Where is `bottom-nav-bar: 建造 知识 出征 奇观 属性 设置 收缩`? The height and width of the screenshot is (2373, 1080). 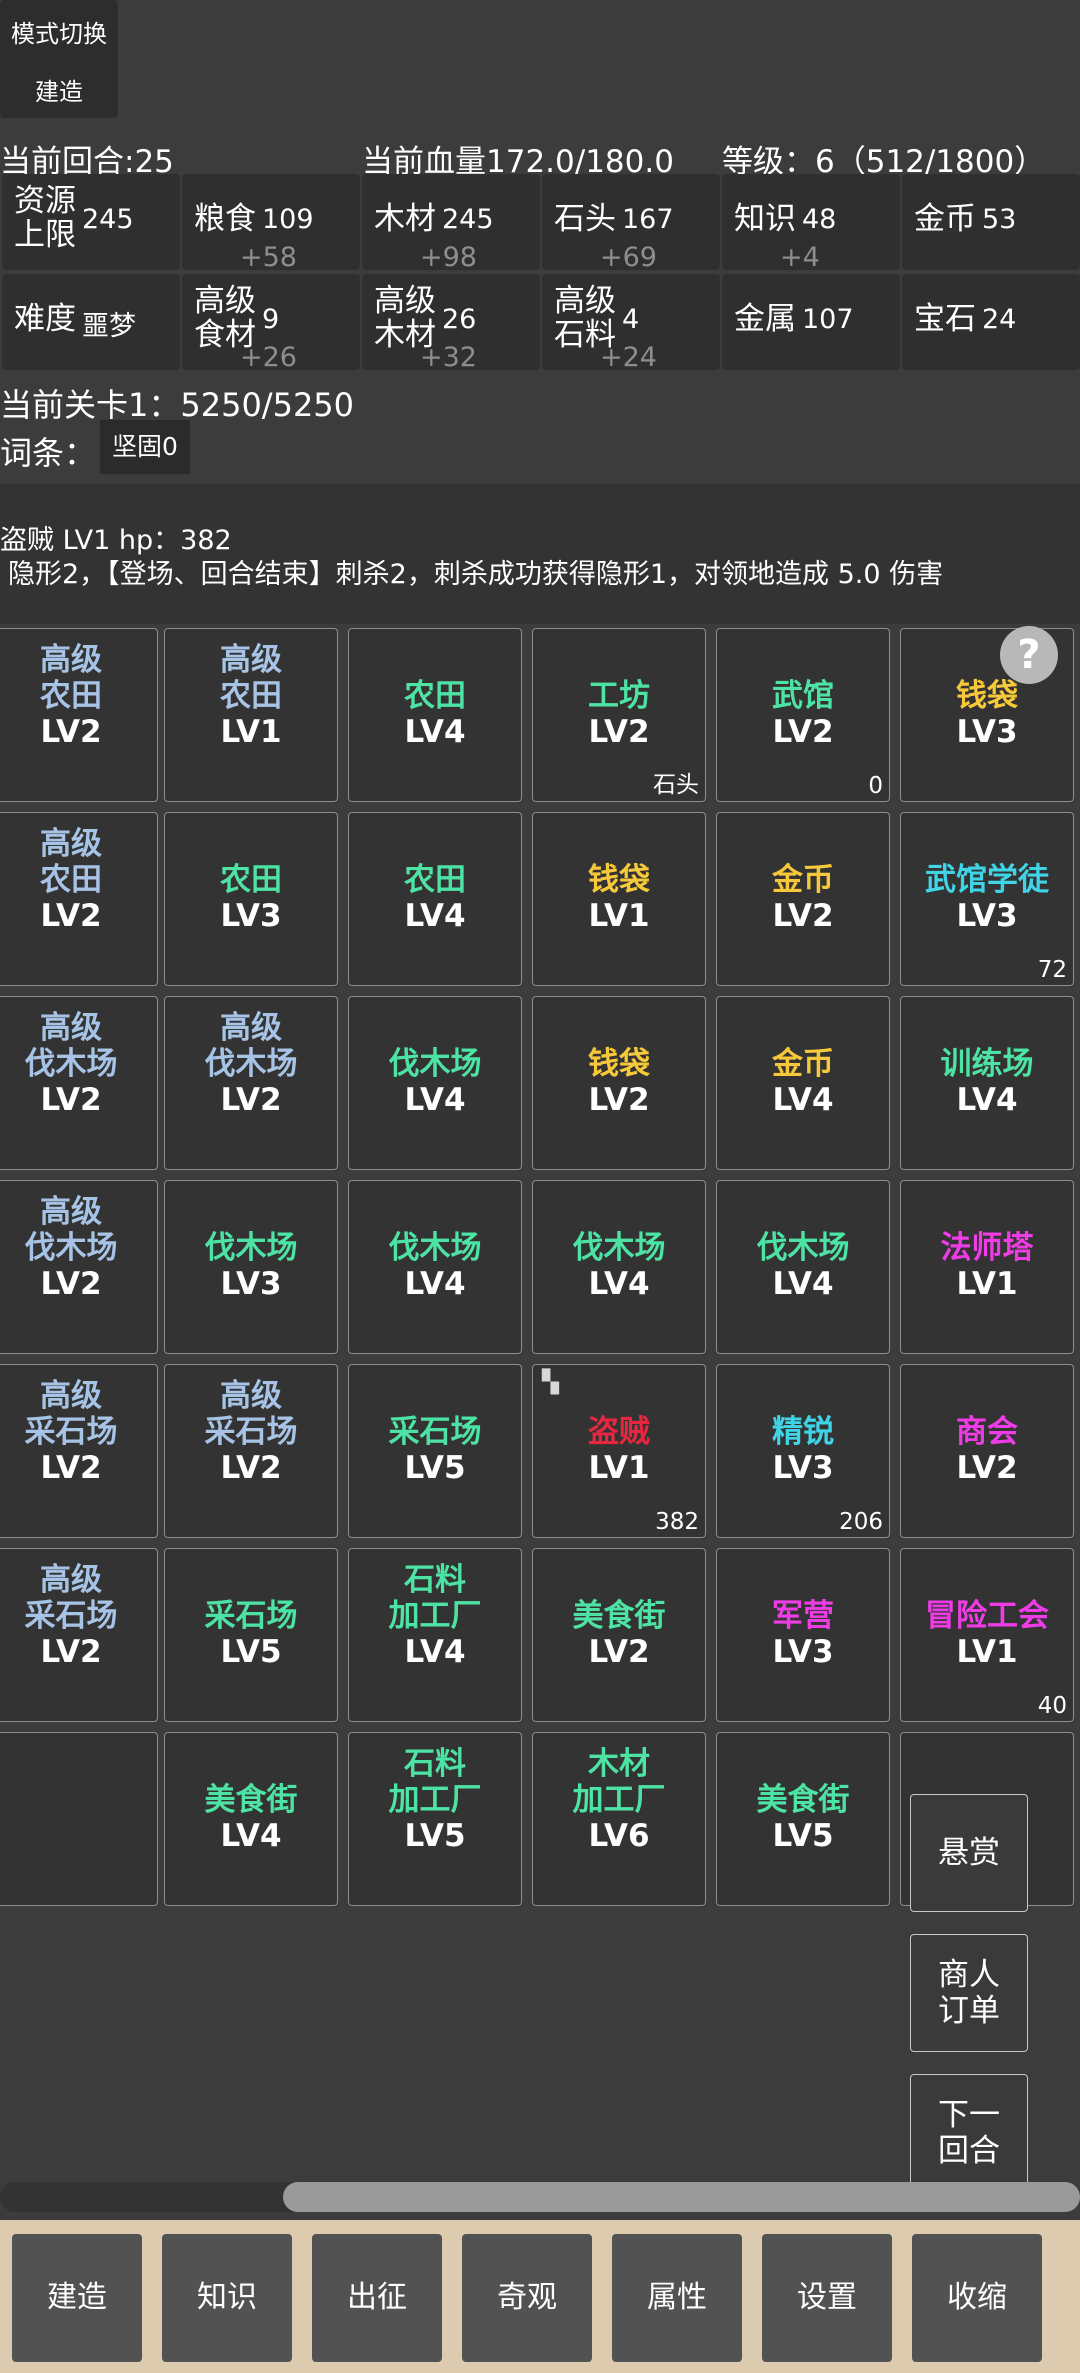
bottom-nav-bar: 建造 知识 出征 奇观 属性 设置 收缩 is located at coordinates (540, 2296).